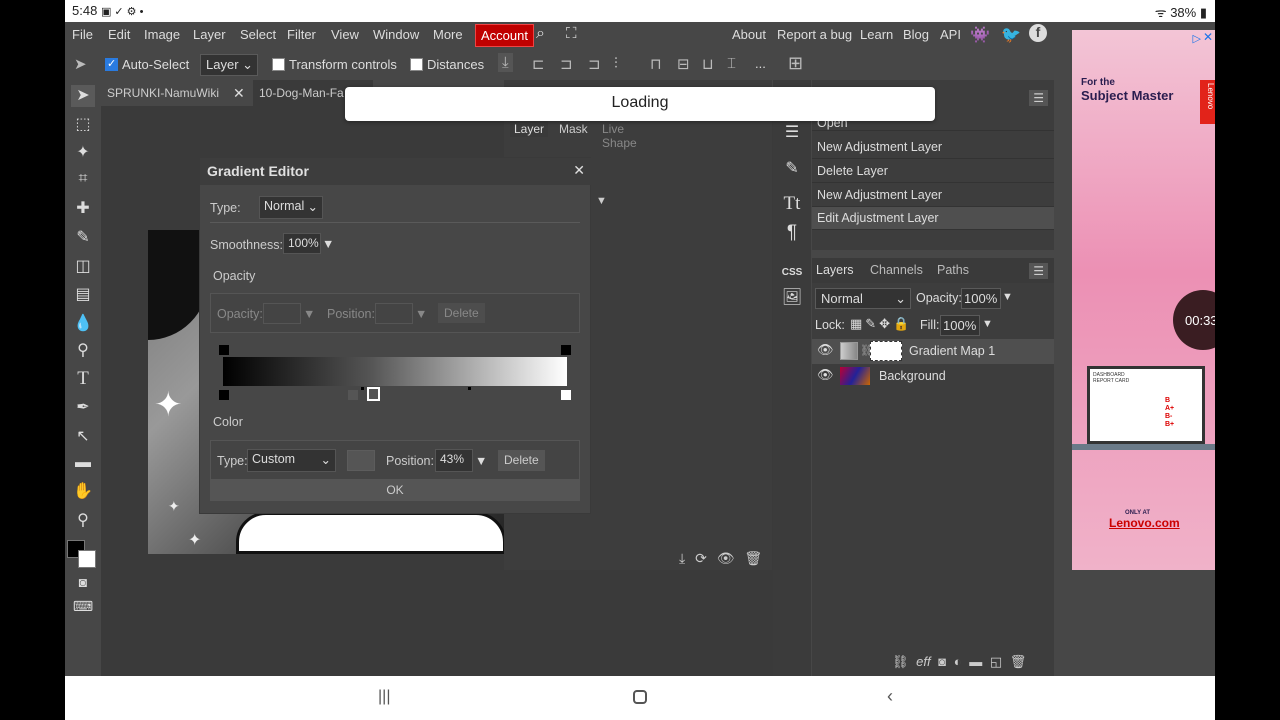 The height and width of the screenshot is (720, 1280). Describe the element at coordinates (656, 64) in the screenshot. I see `align-top-icon: ⊓` at that location.